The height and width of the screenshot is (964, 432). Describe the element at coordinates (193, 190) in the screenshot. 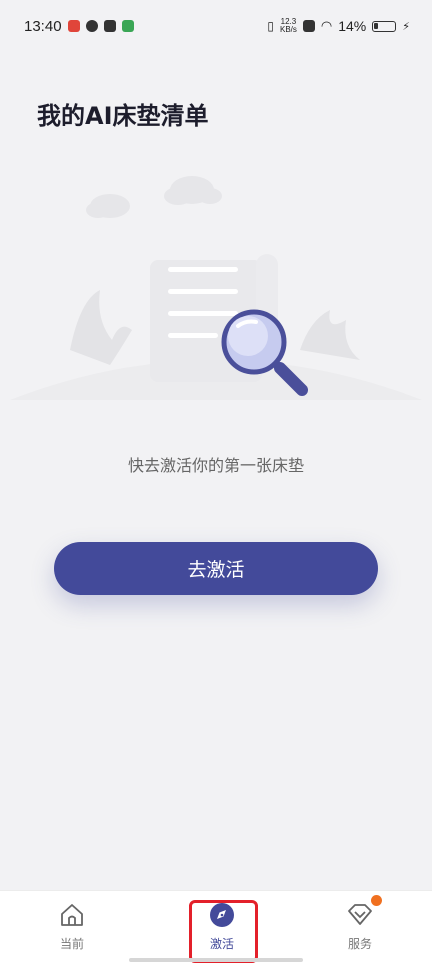

I see `cloud-right-icon` at that location.